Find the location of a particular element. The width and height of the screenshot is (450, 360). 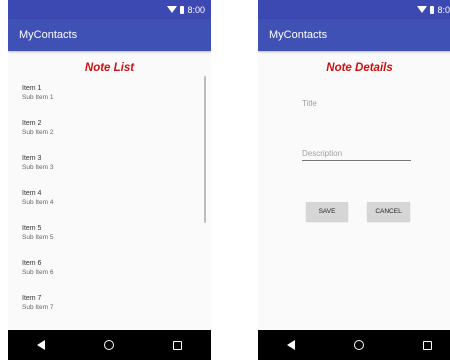

list-item-subtitle: Sub Item 3 is located at coordinates (38, 167).